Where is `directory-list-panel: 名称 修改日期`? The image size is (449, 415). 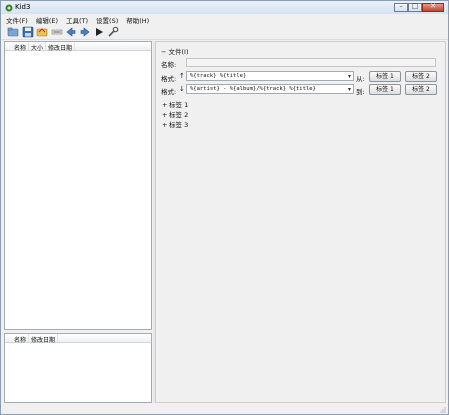 directory-list-panel: 名称 修改日期 is located at coordinates (78, 368).